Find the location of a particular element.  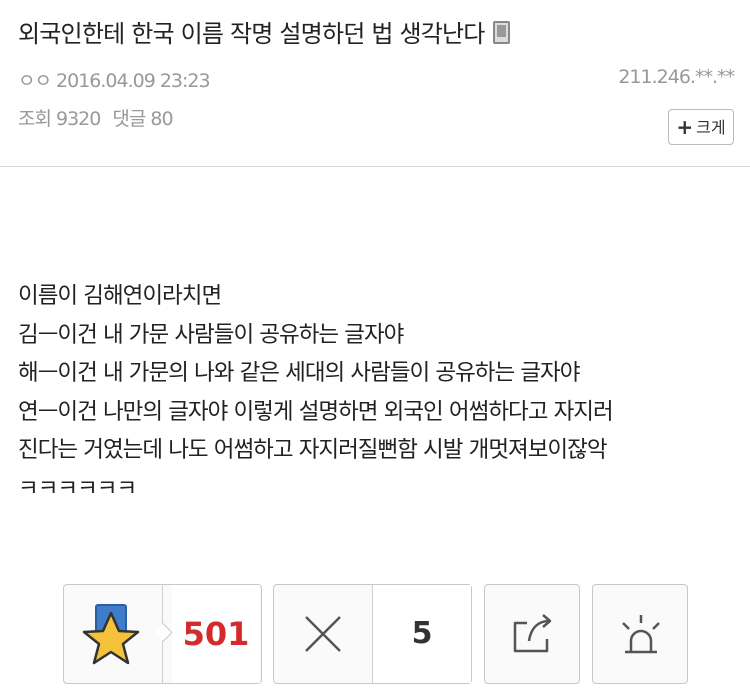

comment-count: 댓글 80 is located at coordinates (142, 119).